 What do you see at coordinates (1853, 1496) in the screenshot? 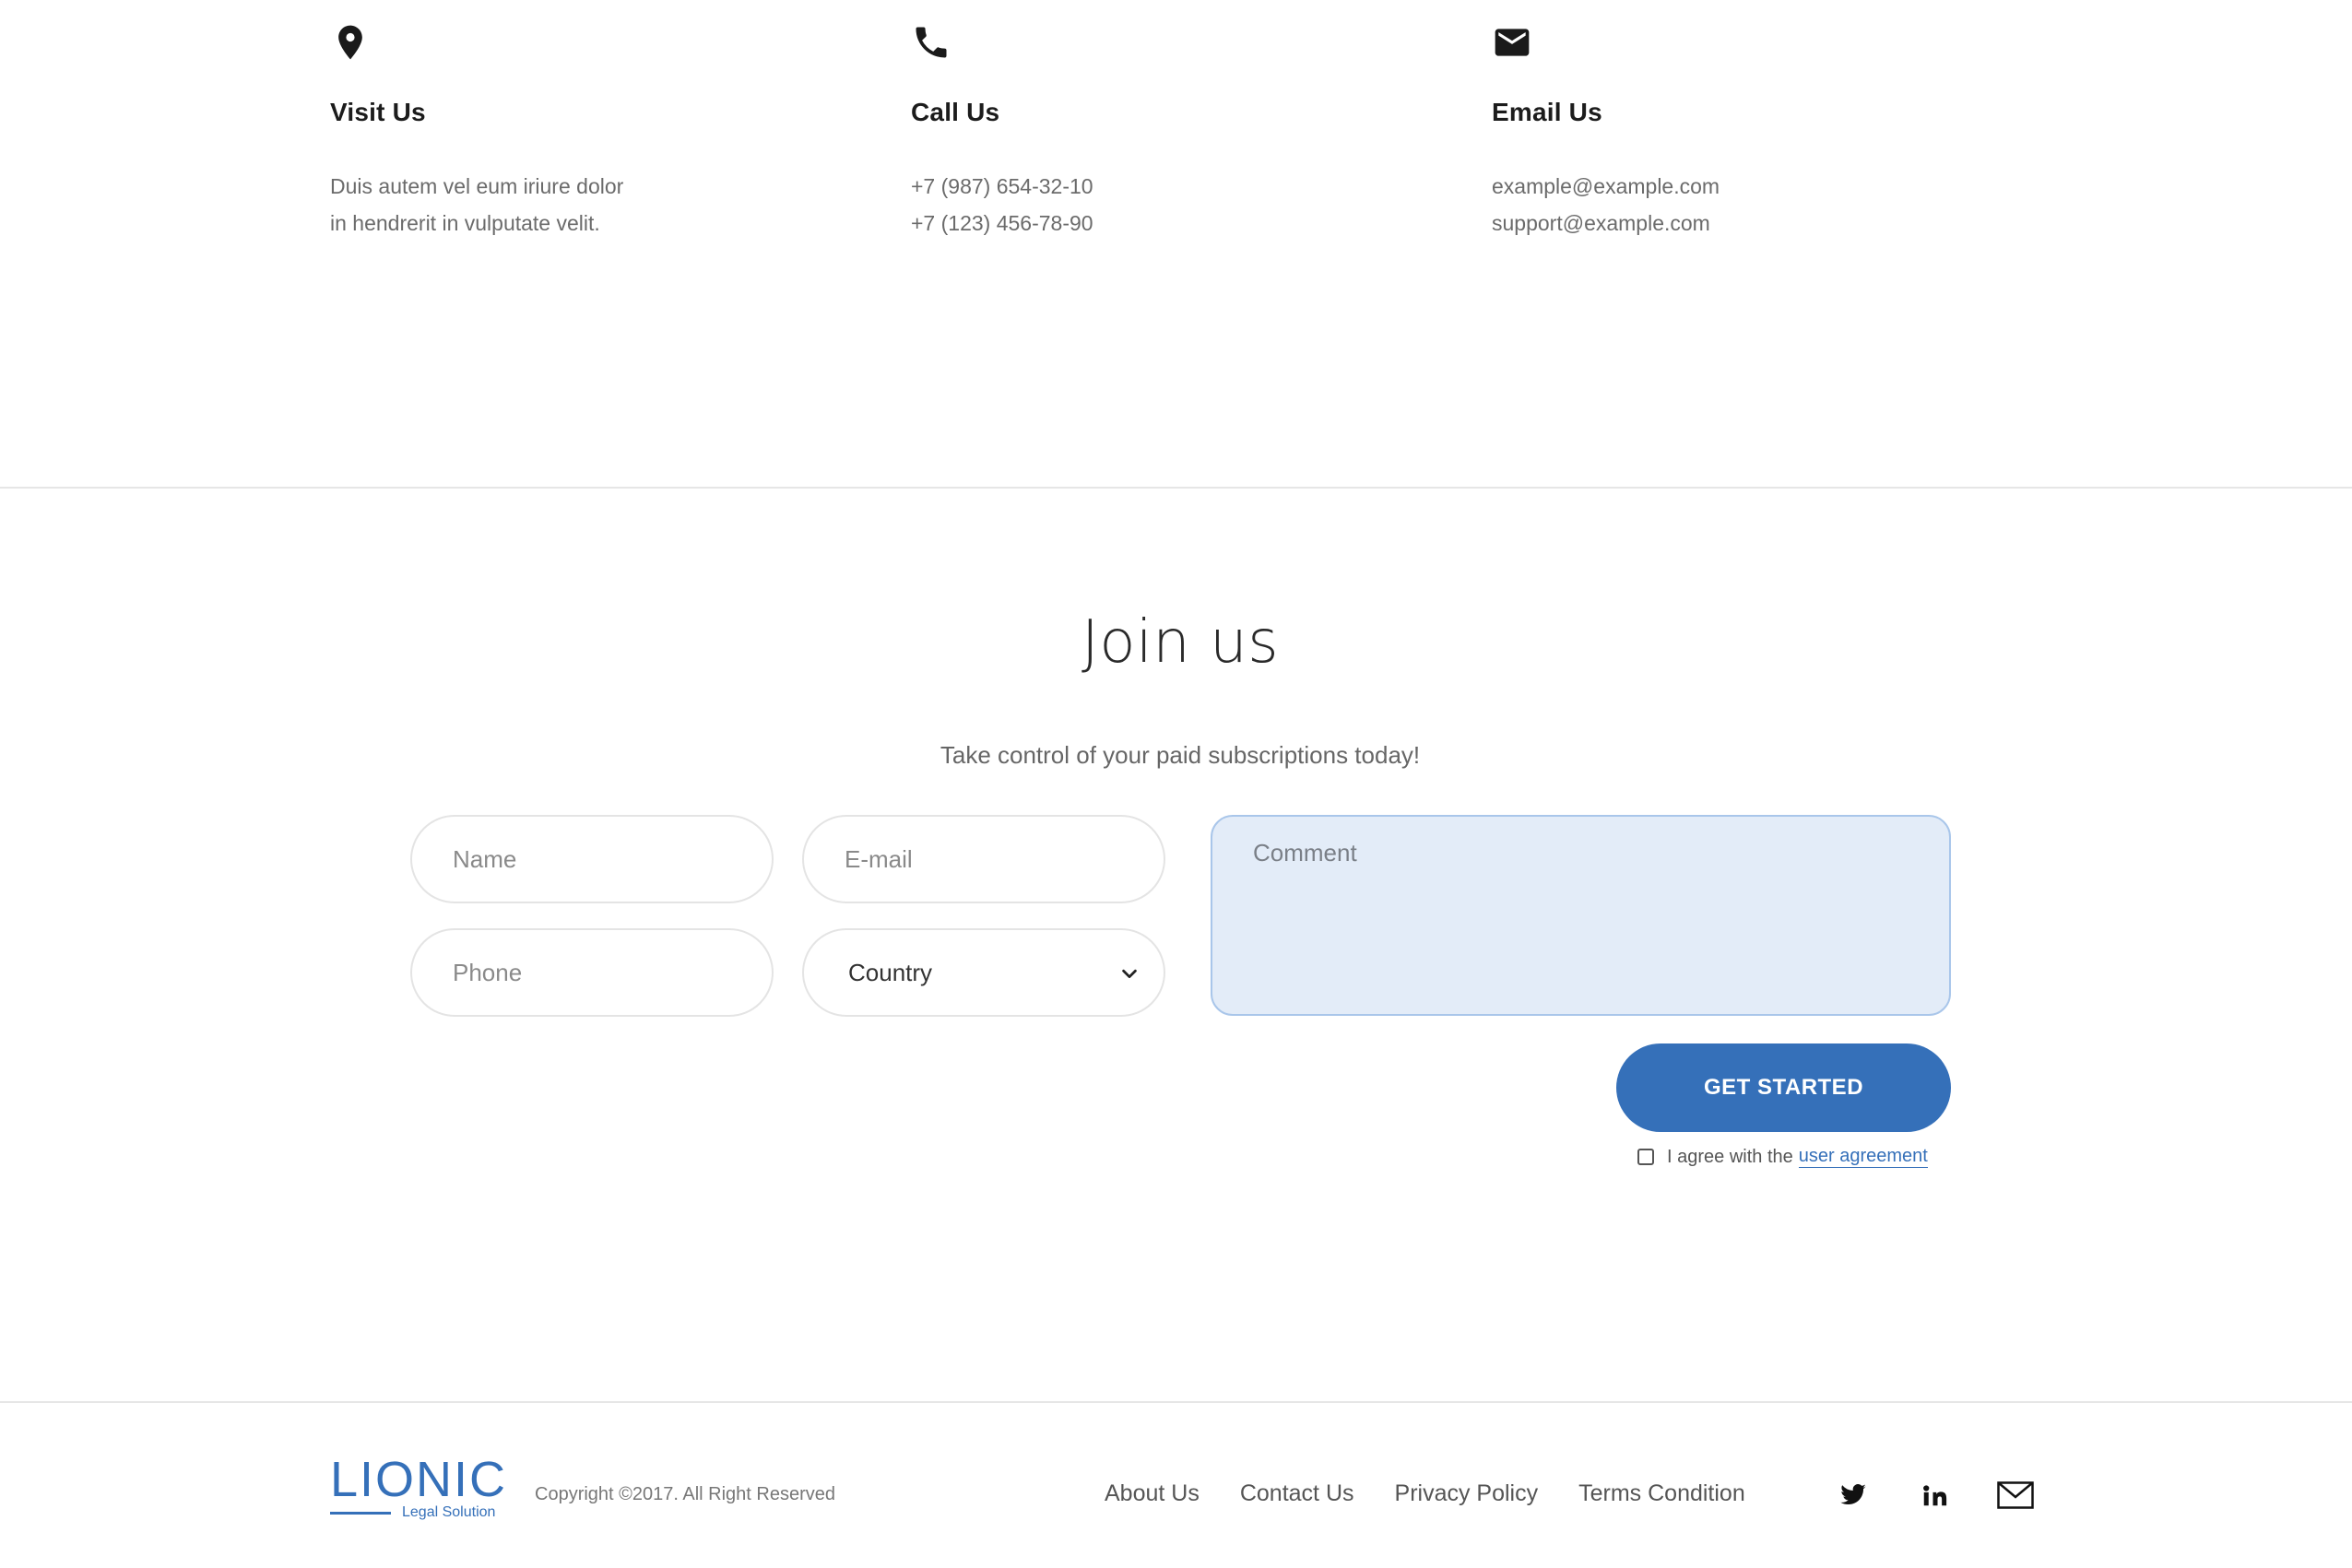
I see `twitter-icon` at bounding box center [1853, 1496].